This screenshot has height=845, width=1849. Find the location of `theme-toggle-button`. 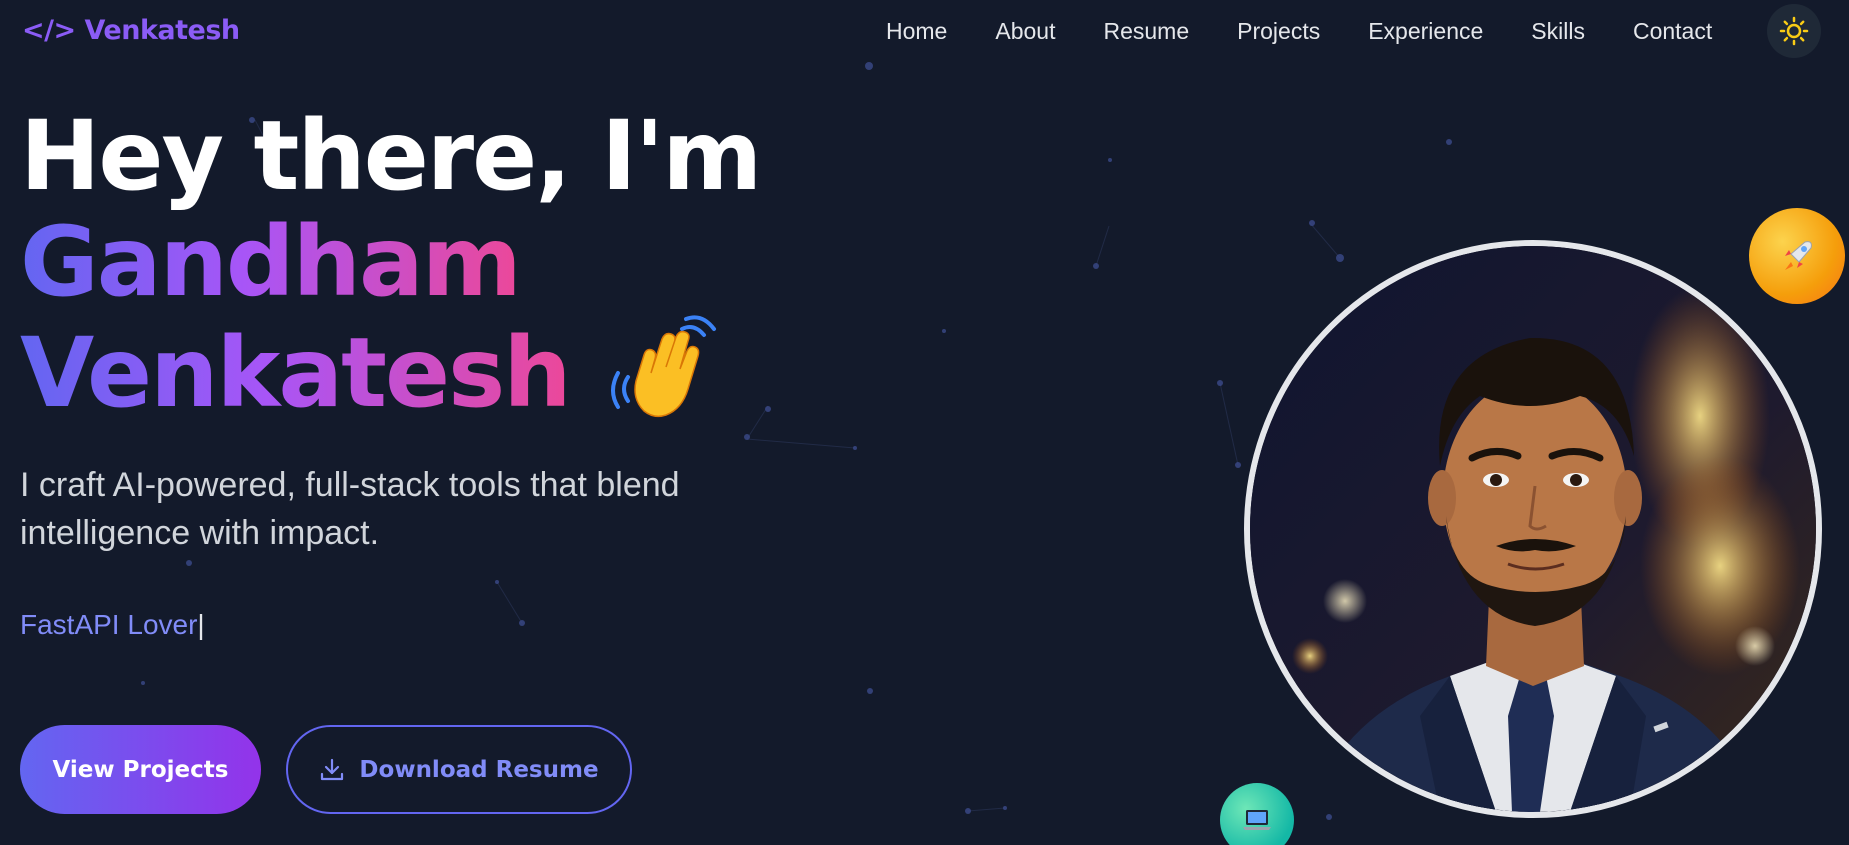

theme-toggle-button is located at coordinates (1794, 31).